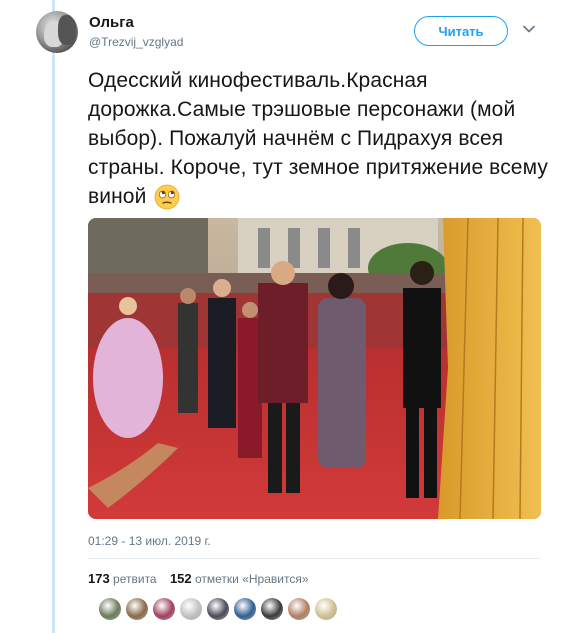  Describe the element at coordinates (529, 29) in the screenshot. I see `chevron-down-icon` at that location.